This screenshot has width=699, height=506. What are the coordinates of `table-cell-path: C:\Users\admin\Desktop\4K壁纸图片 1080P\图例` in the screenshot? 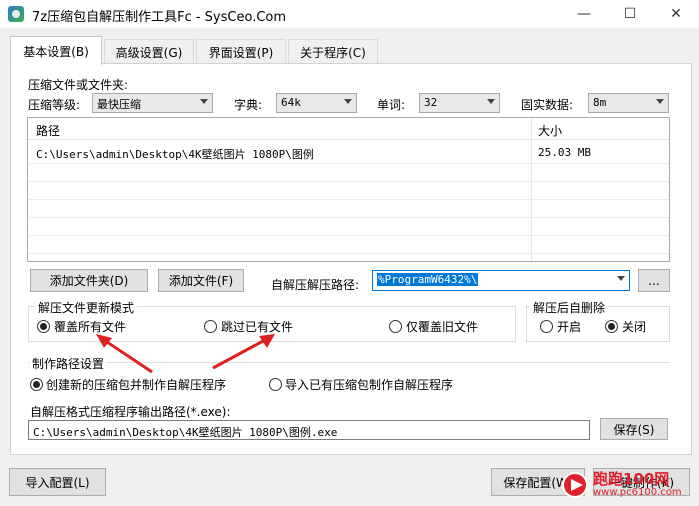 It's located at (175, 154).